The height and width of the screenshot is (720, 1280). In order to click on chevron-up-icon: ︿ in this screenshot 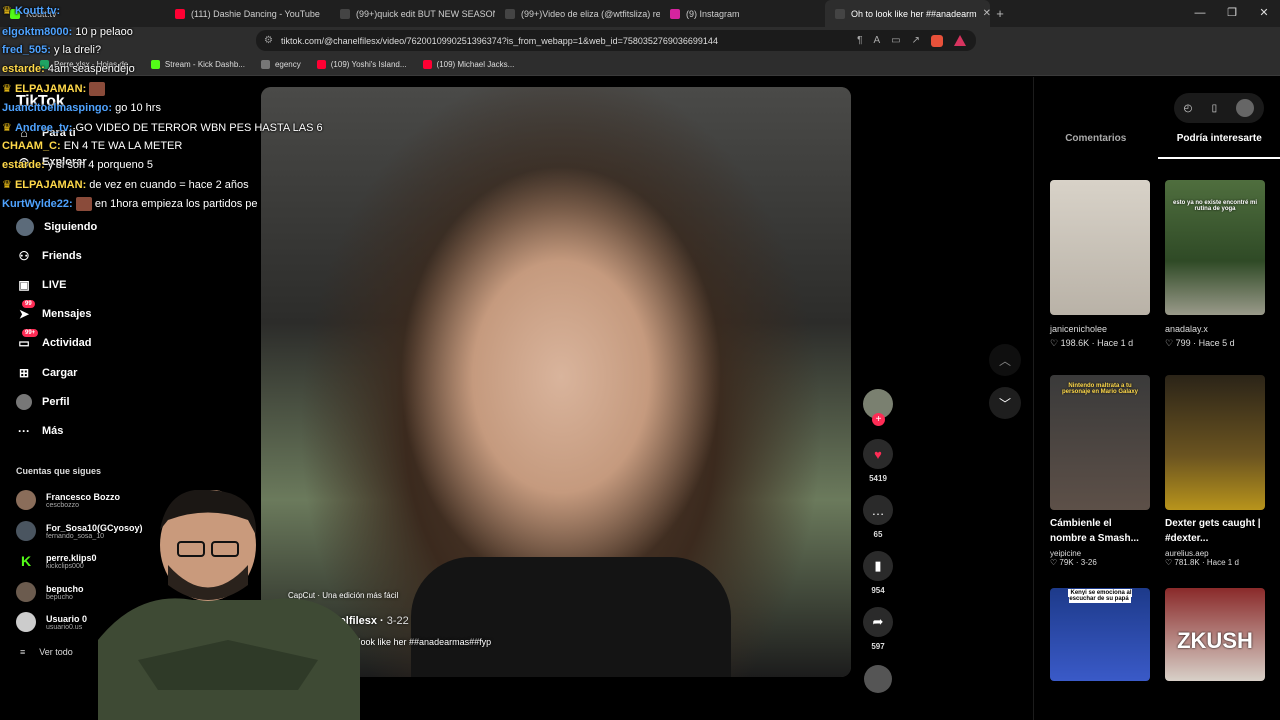, I will do `click(1004, 360)`.